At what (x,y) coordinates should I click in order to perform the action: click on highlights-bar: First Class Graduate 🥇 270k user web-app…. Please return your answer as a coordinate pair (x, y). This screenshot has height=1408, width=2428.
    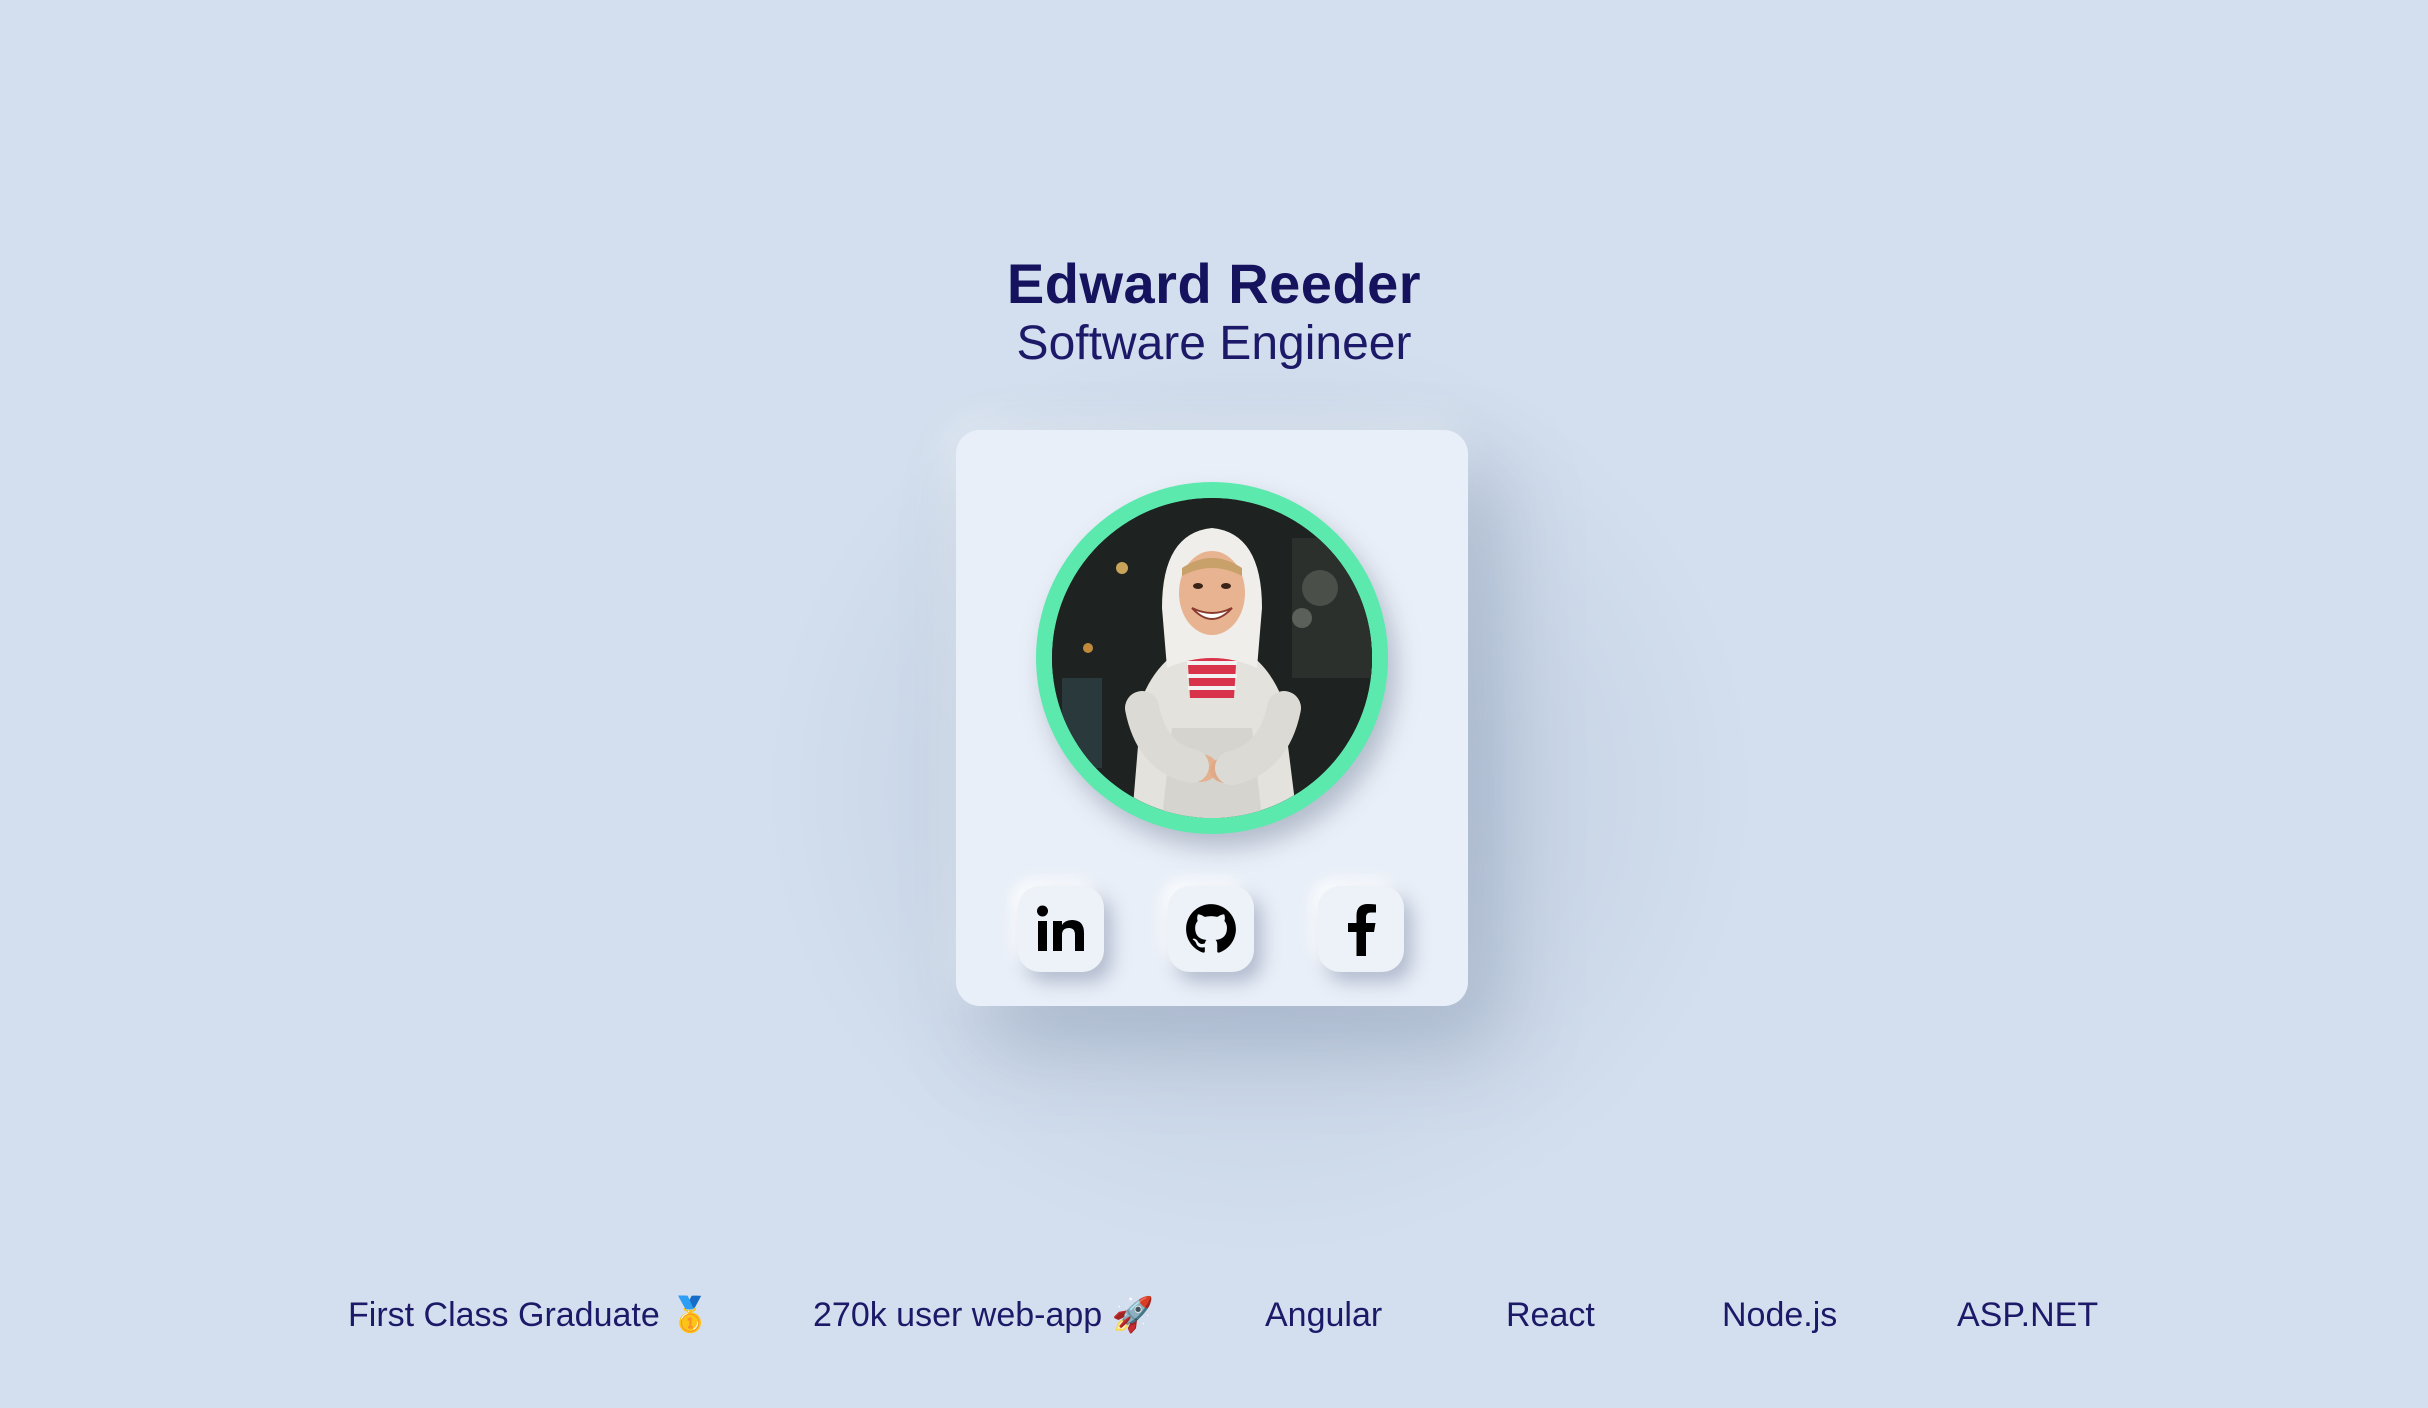
    Looking at the image, I should click on (1214, 1315).